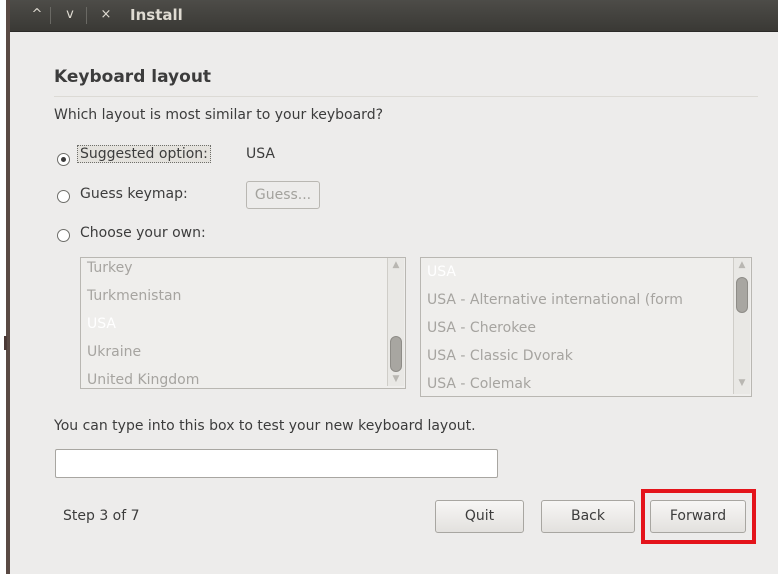  What do you see at coordinates (143, 233) in the screenshot?
I see `choose-own-label: Choose your own:` at bounding box center [143, 233].